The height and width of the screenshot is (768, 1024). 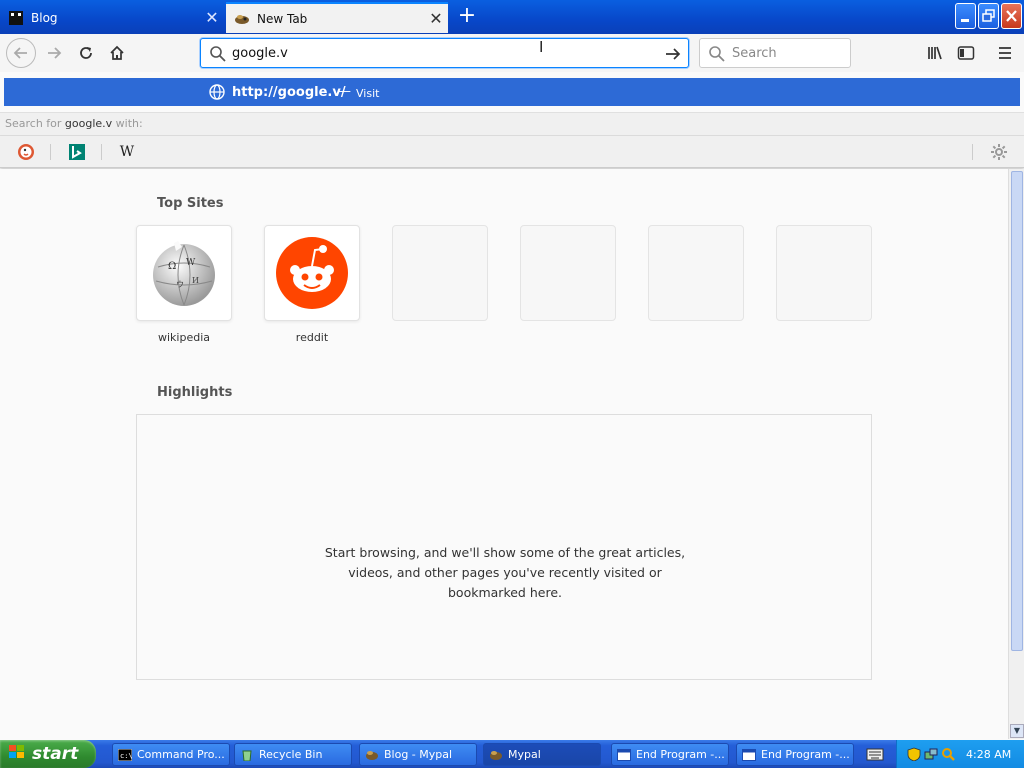 I want to click on top-site-tile-reddit, so click(x=312, y=273).